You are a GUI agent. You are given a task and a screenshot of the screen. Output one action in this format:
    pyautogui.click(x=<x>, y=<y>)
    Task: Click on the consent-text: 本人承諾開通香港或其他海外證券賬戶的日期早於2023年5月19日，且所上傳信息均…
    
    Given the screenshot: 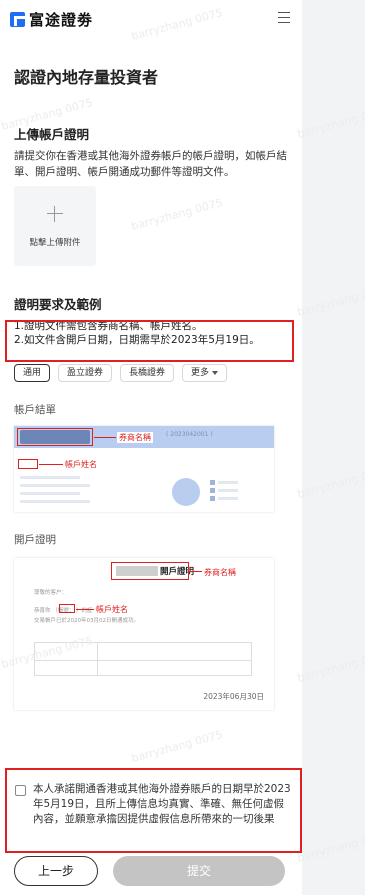 What is the action you would take?
    pyautogui.click(x=162, y=804)
    